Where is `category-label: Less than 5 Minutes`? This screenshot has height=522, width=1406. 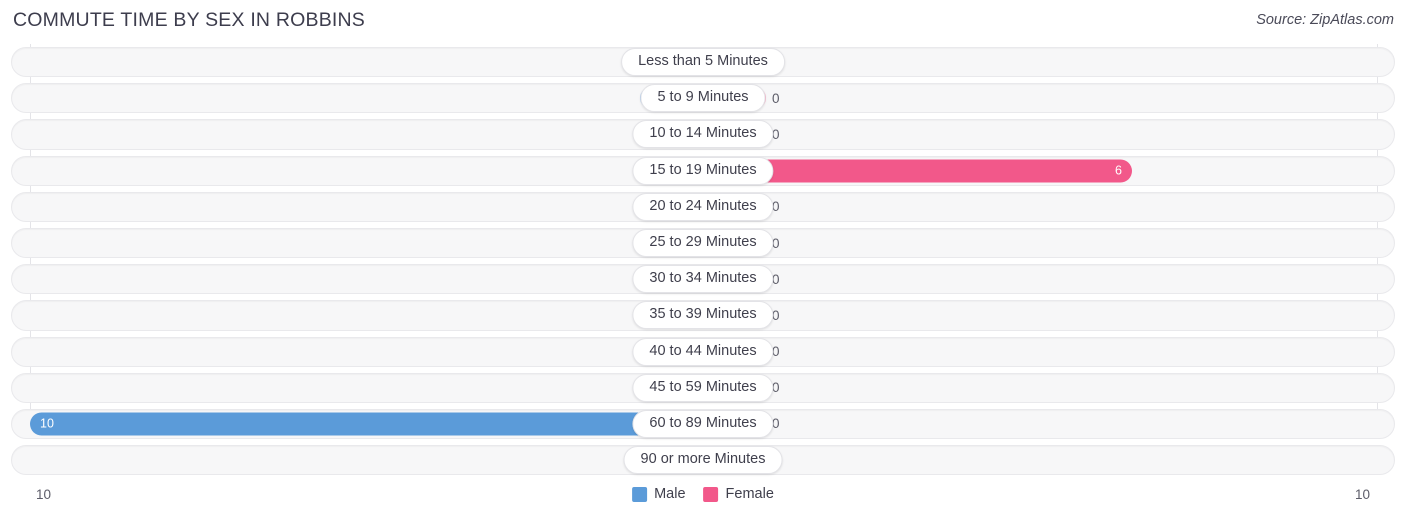 category-label: Less than 5 Minutes is located at coordinates (703, 62).